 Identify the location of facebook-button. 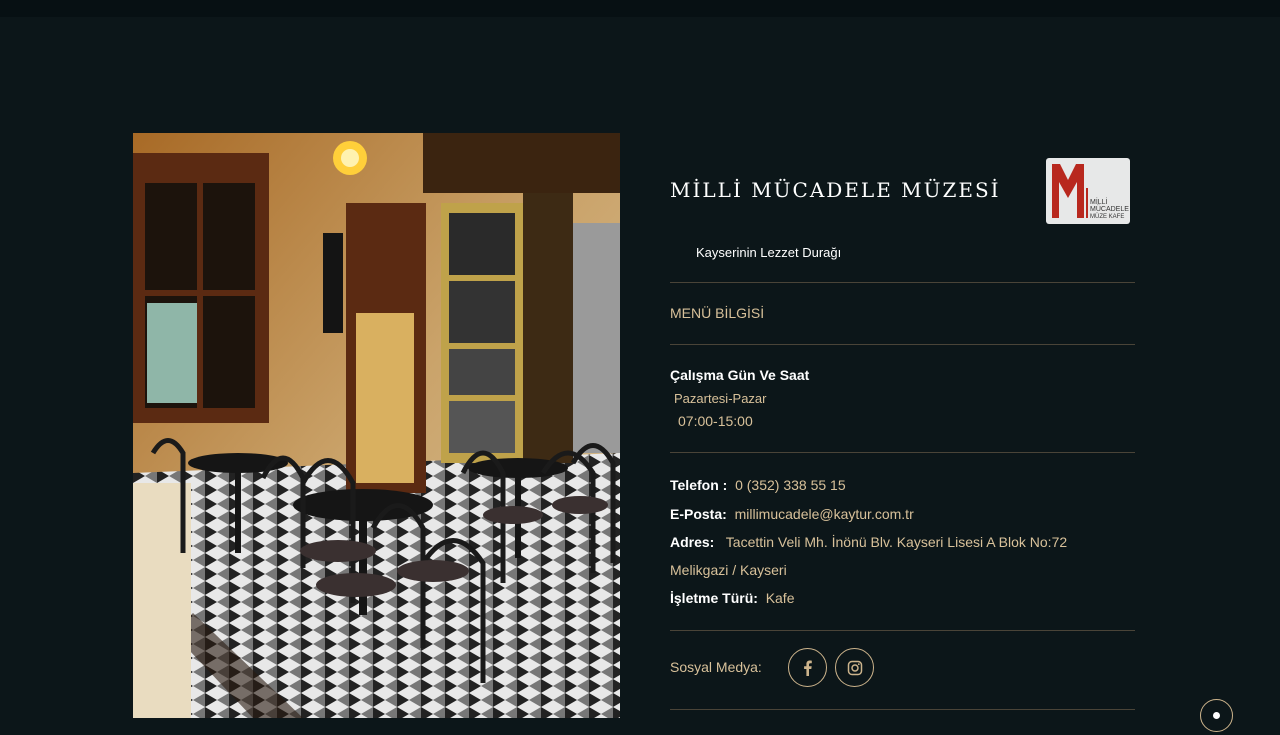
(807, 667).